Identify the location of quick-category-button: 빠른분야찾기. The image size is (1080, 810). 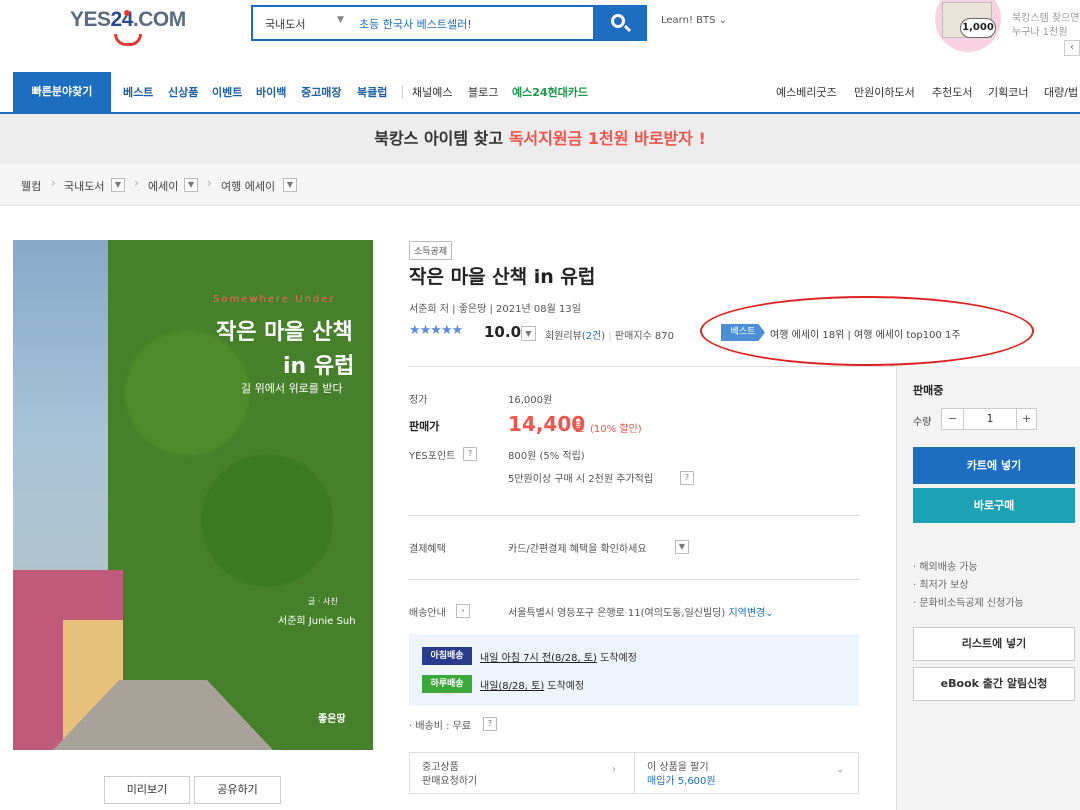
(62, 92).